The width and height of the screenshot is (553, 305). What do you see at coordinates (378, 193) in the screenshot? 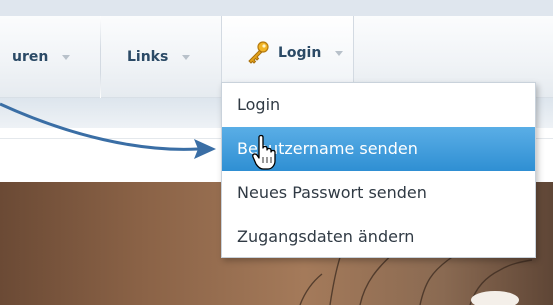
I see `menu-item-neues-passwort-senden: Neues Passwort senden` at bounding box center [378, 193].